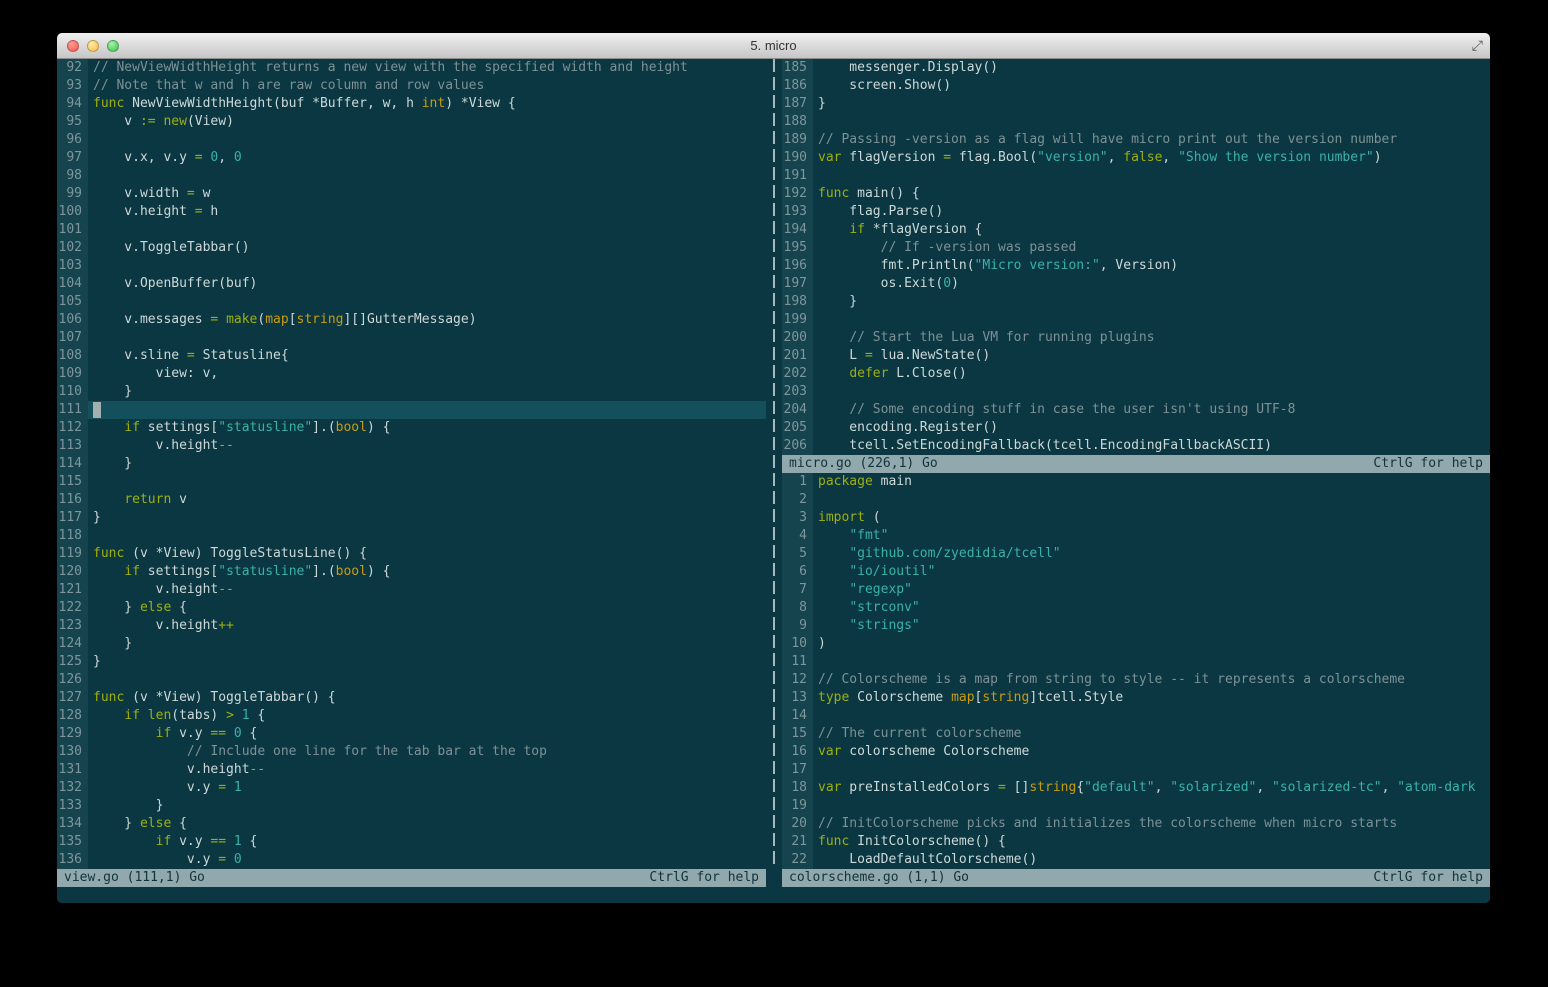  What do you see at coordinates (1136, 842) in the screenshot?
I see `code-line: 21 func InitColorscheme() {` at bounding box center [1136, 842].